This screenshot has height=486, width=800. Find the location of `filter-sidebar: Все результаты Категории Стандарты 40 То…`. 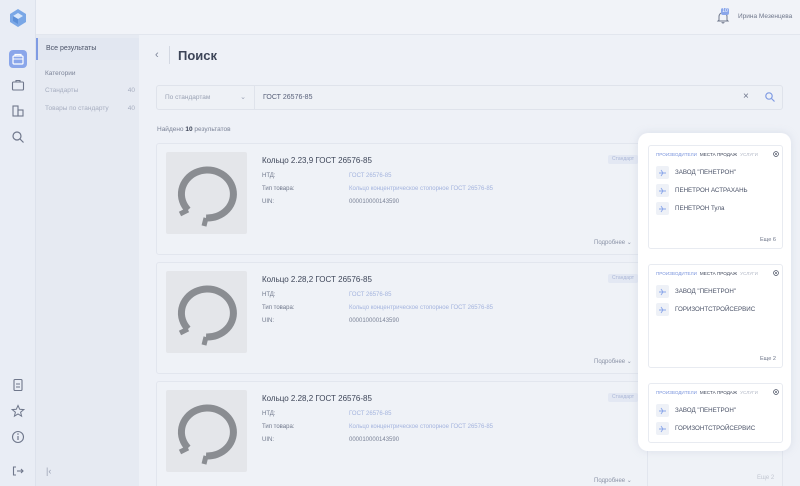

filter-sidebar: Все результаты Категории Стандарты 40 То… is located at coordinates (87, 243).